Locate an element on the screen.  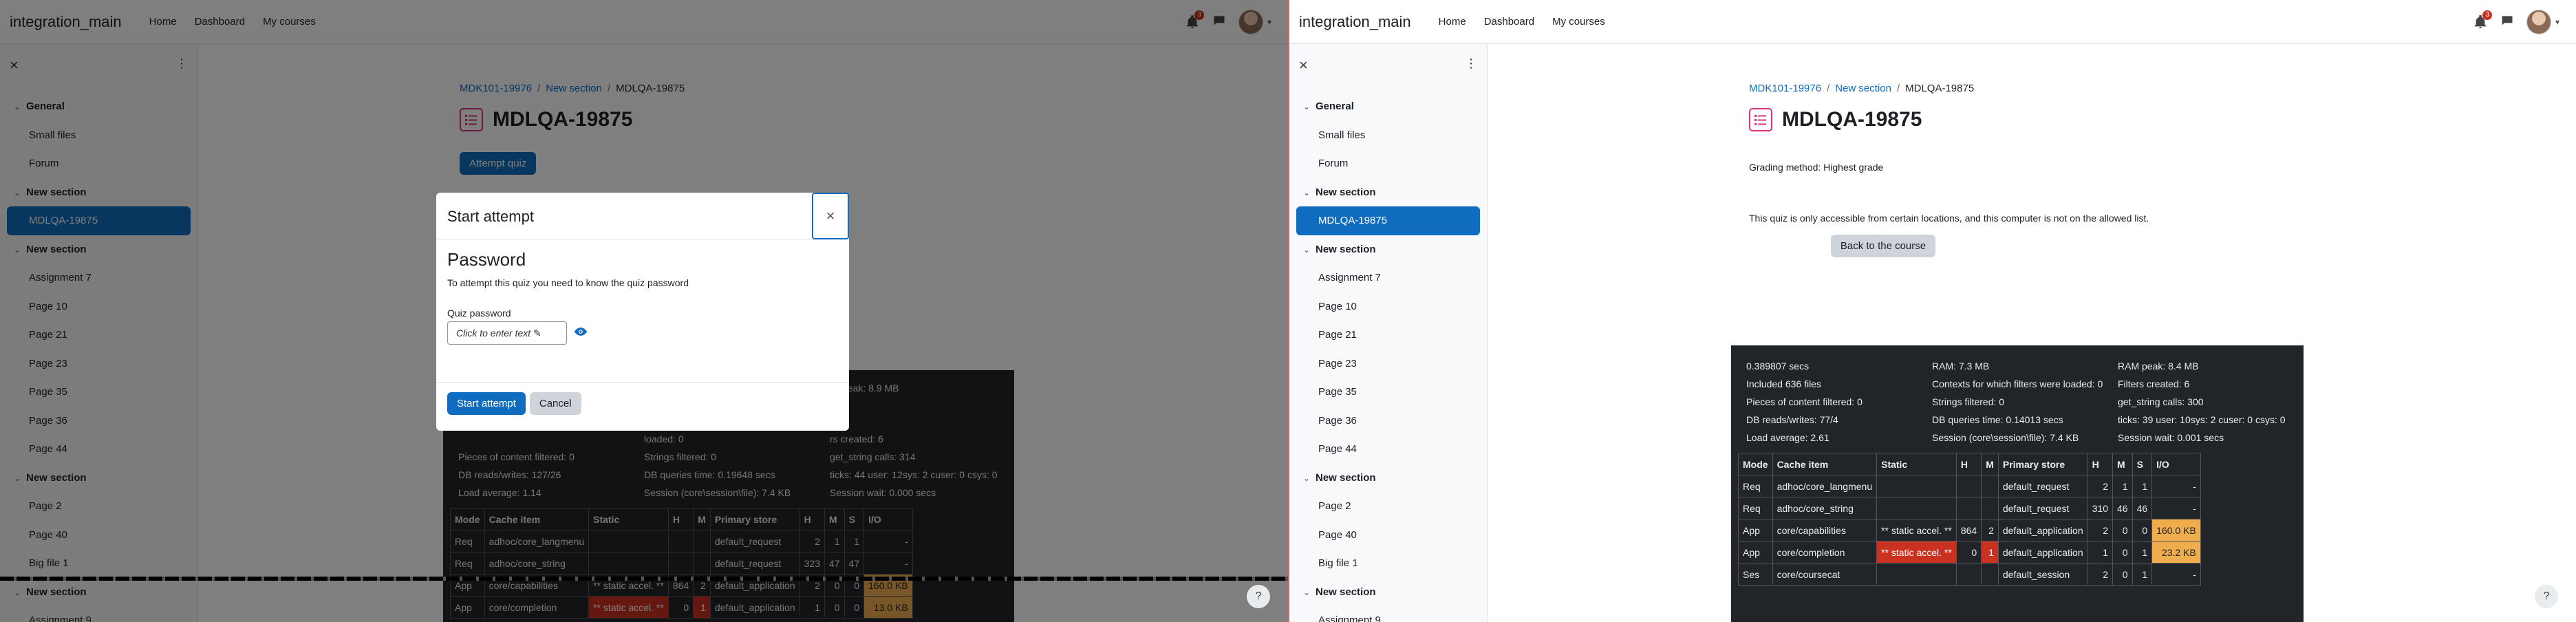
breadcrumb-course: MDK101-19976 is located at coordinates (1785, 88).